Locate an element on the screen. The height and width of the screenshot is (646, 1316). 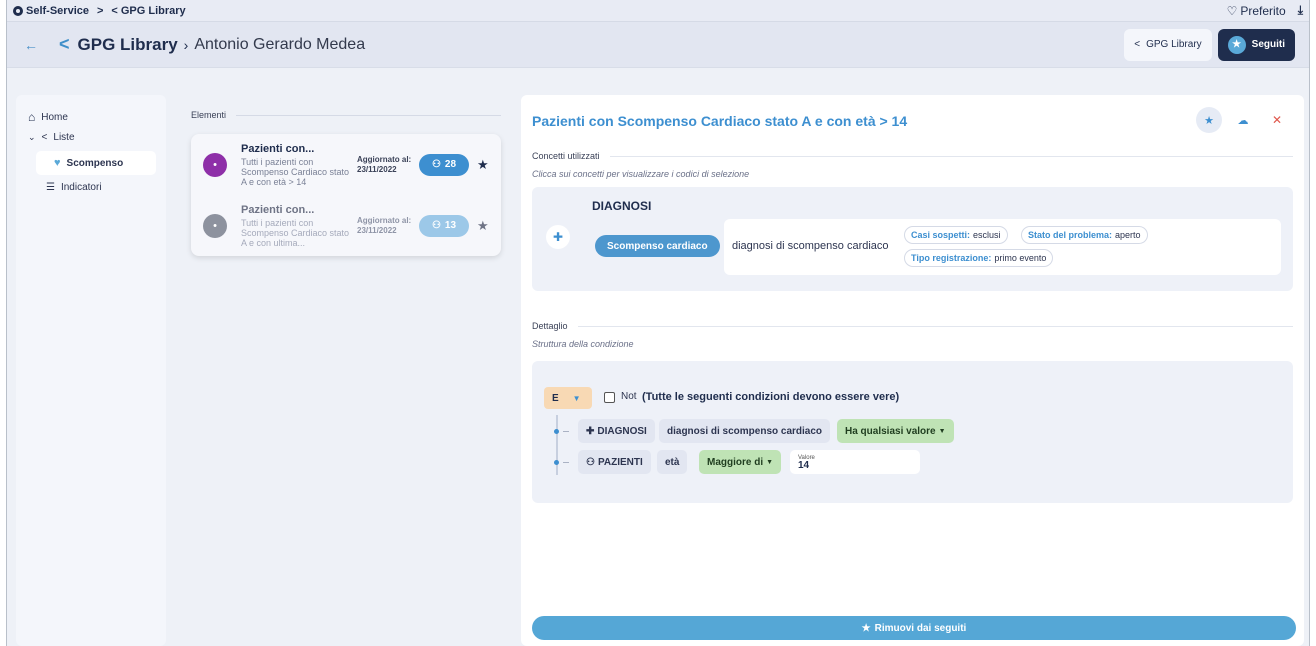
cloud-download-button: ☁ is located at coordinates (1243, 120).